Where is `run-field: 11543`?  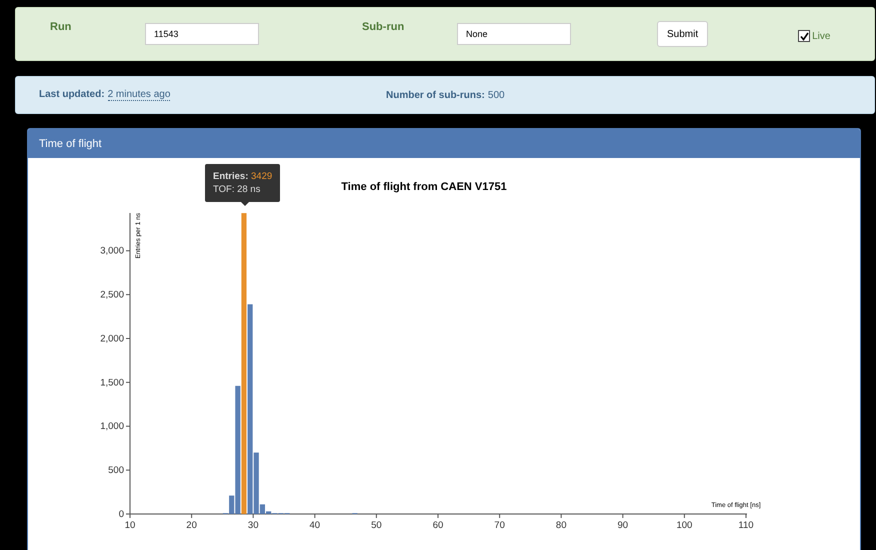 run-field: 11543 is located at coordinates (202, 34).